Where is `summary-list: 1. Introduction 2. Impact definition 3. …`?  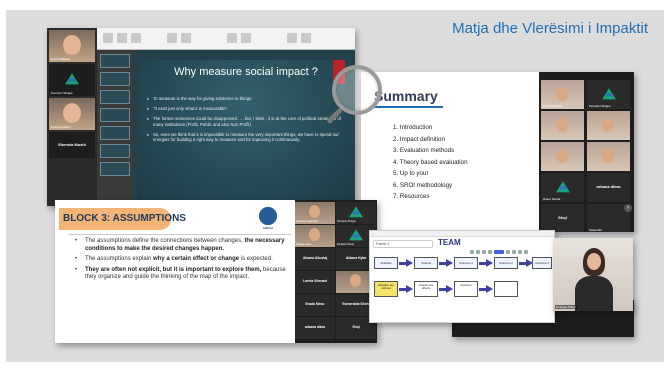
summary-list: 1. Introduction 2. Impact definition 3. … is located at coordinates (430, 164).